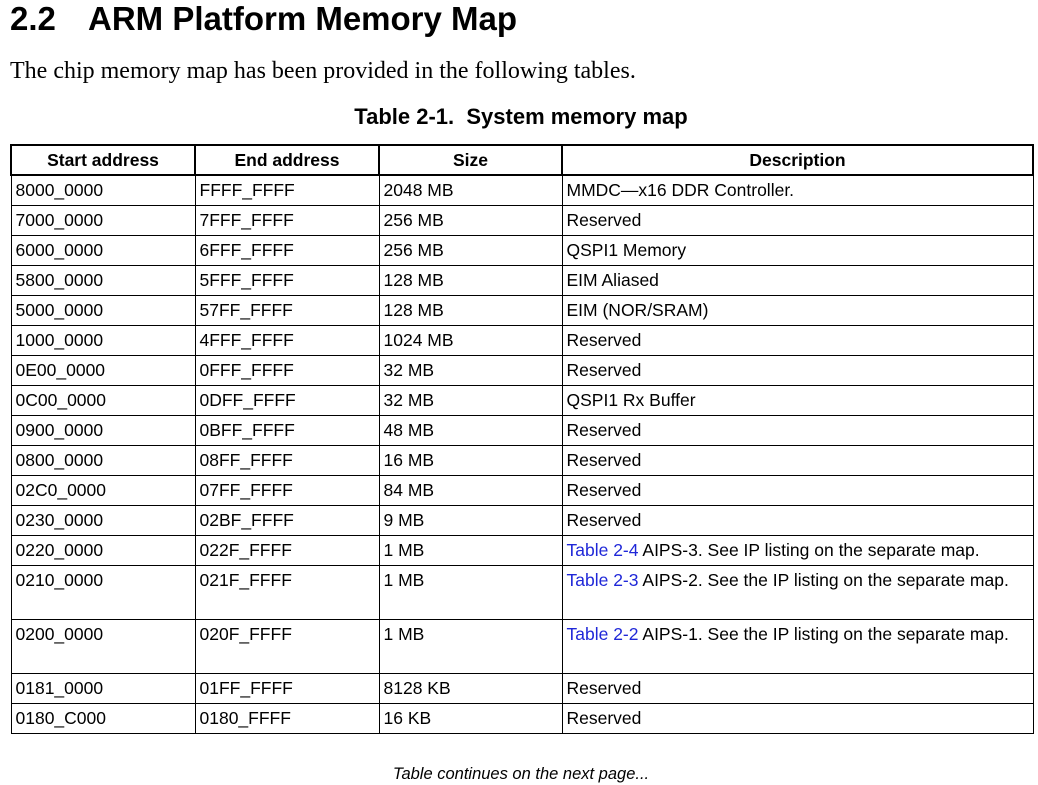 The height and width of the screenshot is (785, 1038). What do you see at coordinates (287, 520) in the screenshot?
I see `end-address-cell: 02BF_FFFF` at bounding box center [287, 520].